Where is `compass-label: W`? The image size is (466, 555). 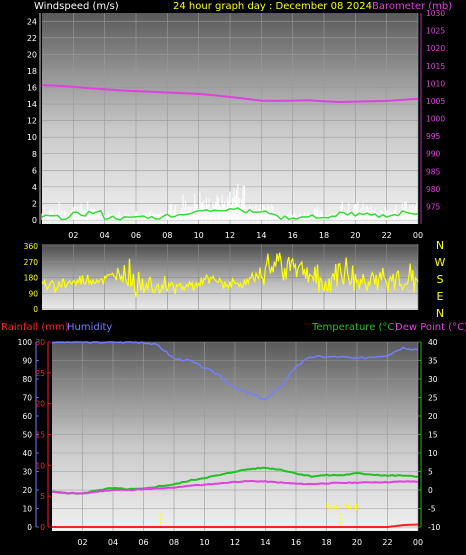
compass-label: W is located at coordinates (440, 262).